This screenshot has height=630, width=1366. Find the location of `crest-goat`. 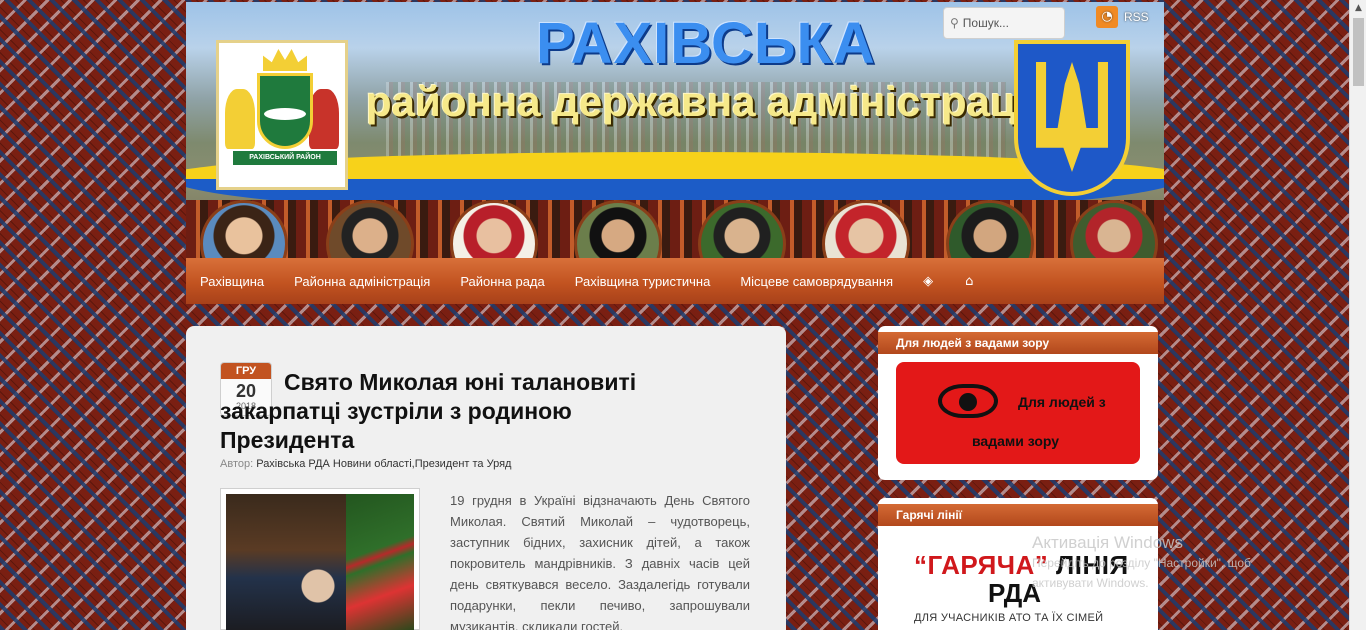

crest-goat is located at coordinates (240, 119).